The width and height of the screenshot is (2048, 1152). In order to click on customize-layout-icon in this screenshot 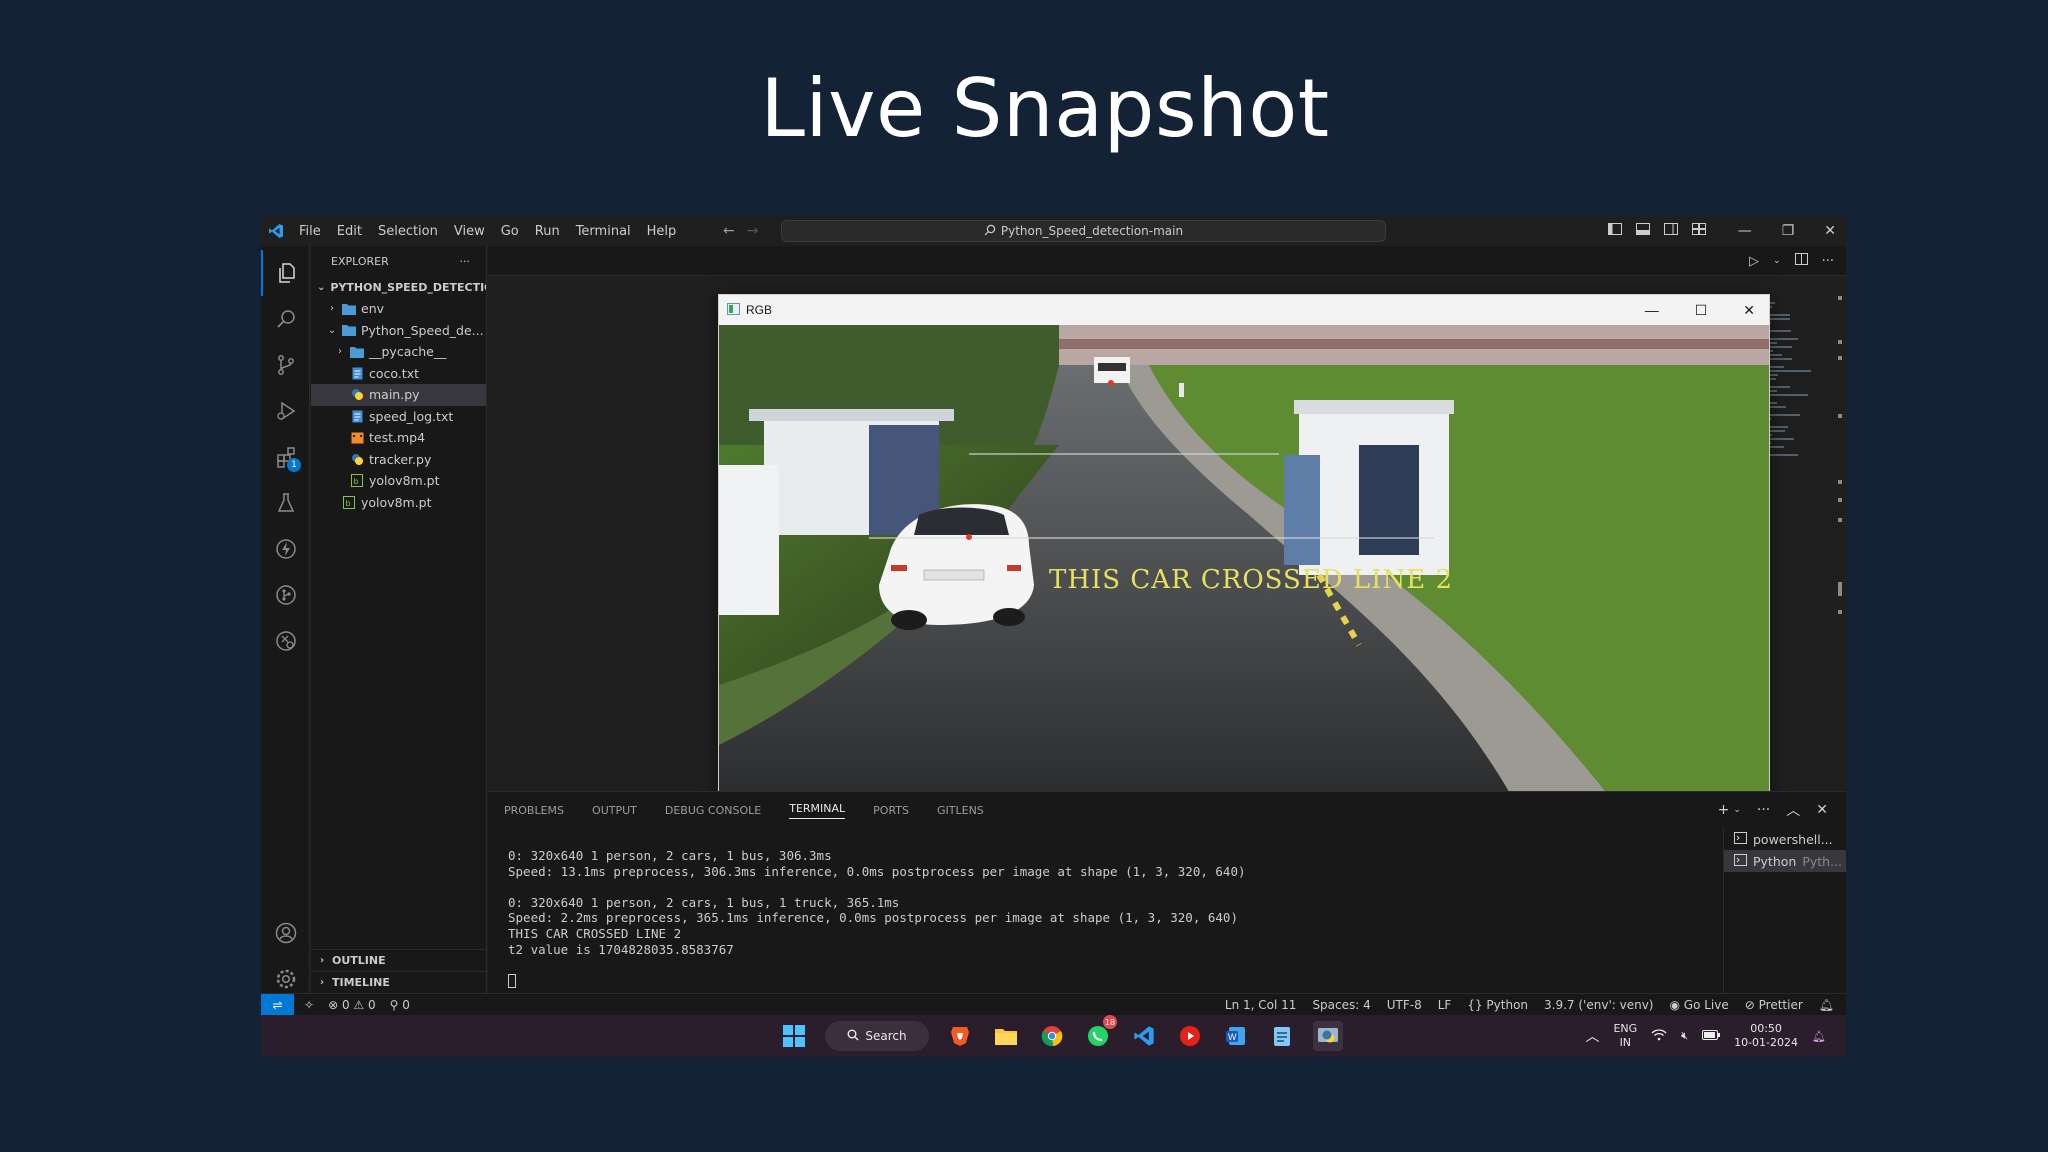, I will do `click(1698, 231)`.